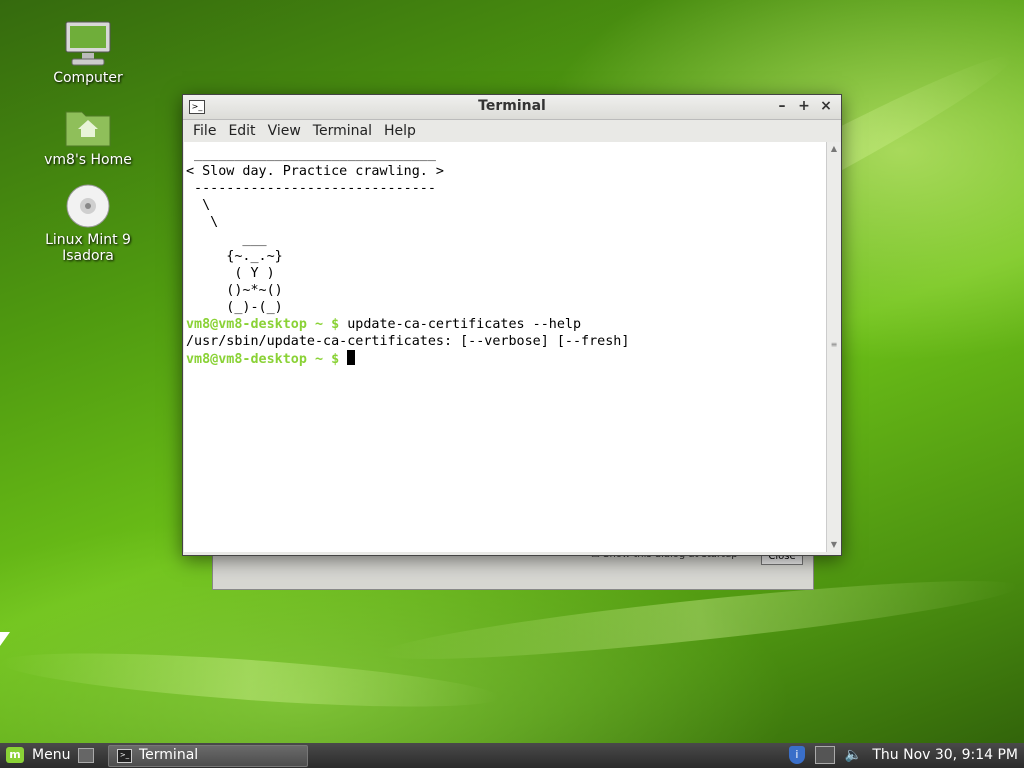  I want to click on desktop-icon-label: Linux Mint 9 Isadora, so click(88, 248).